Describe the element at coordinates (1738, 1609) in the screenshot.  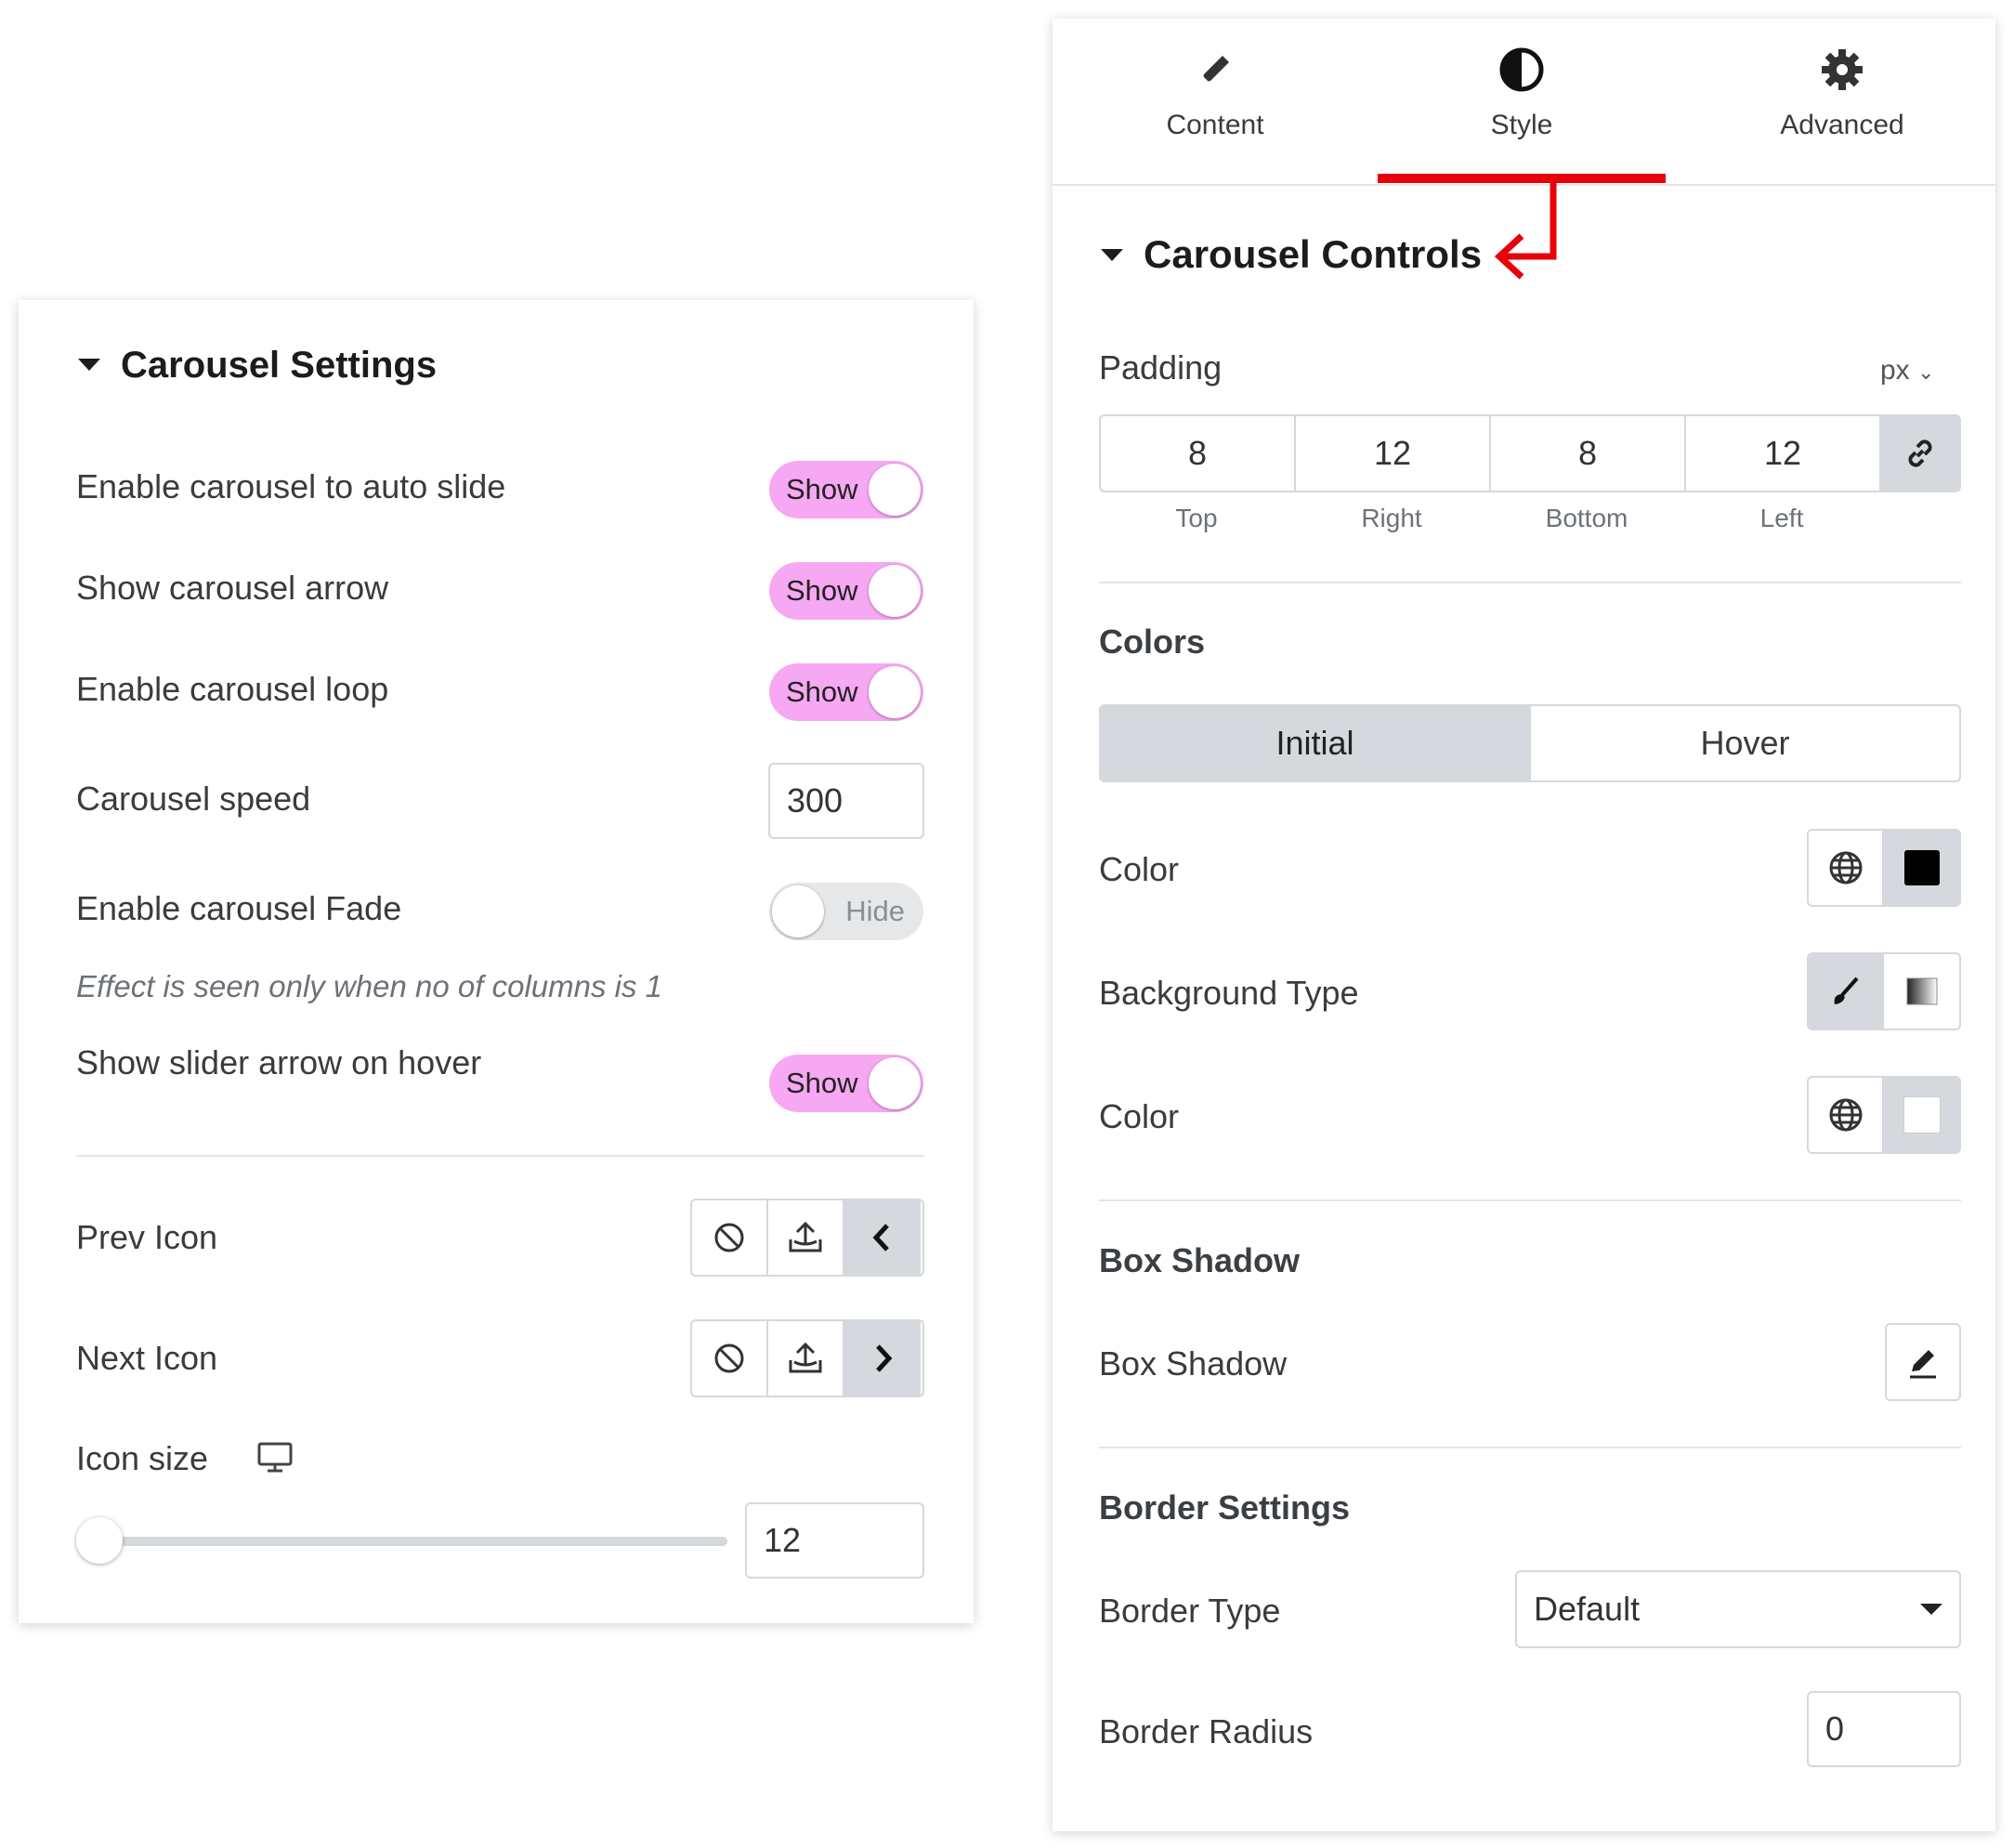
I see `border-type-select: Default` at that location.